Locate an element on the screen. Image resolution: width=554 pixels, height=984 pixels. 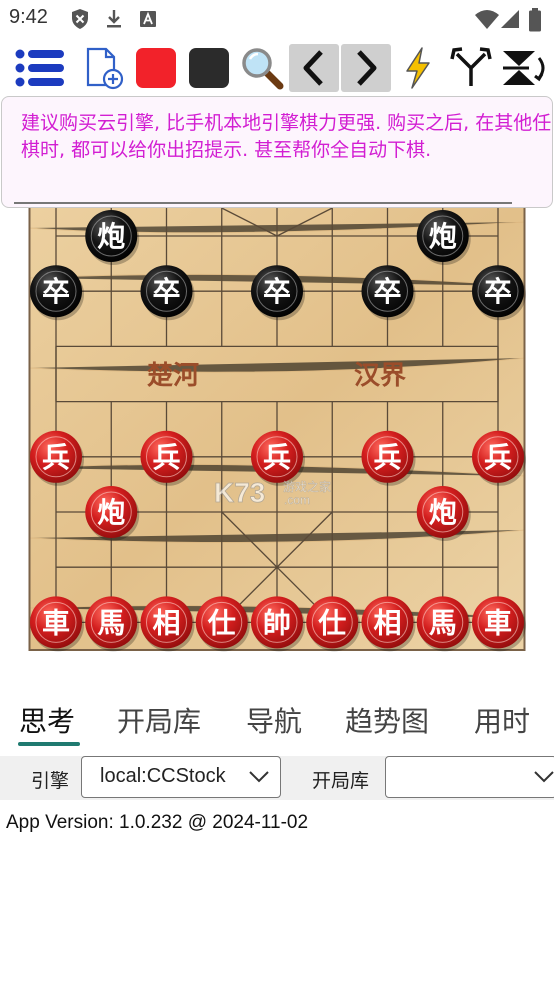
chevron-left-icon is located at coordinates (313, 68).